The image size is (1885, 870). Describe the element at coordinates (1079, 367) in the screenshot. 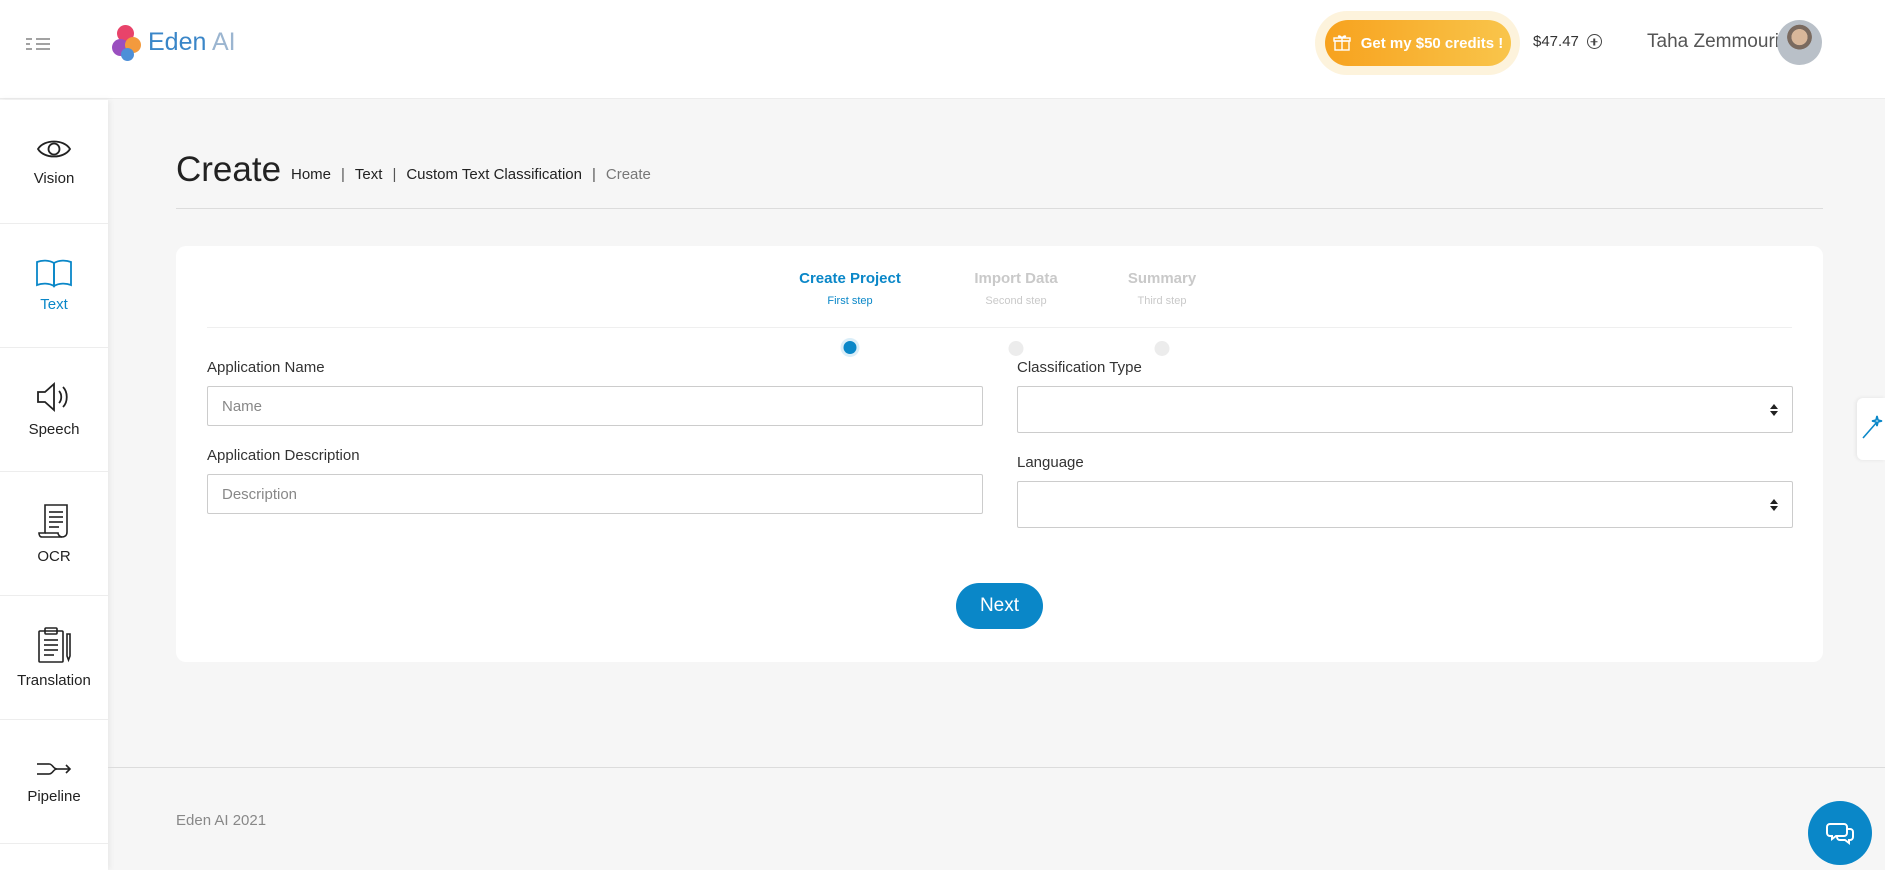

I see `classification-type-label: Classification Type` at that location.